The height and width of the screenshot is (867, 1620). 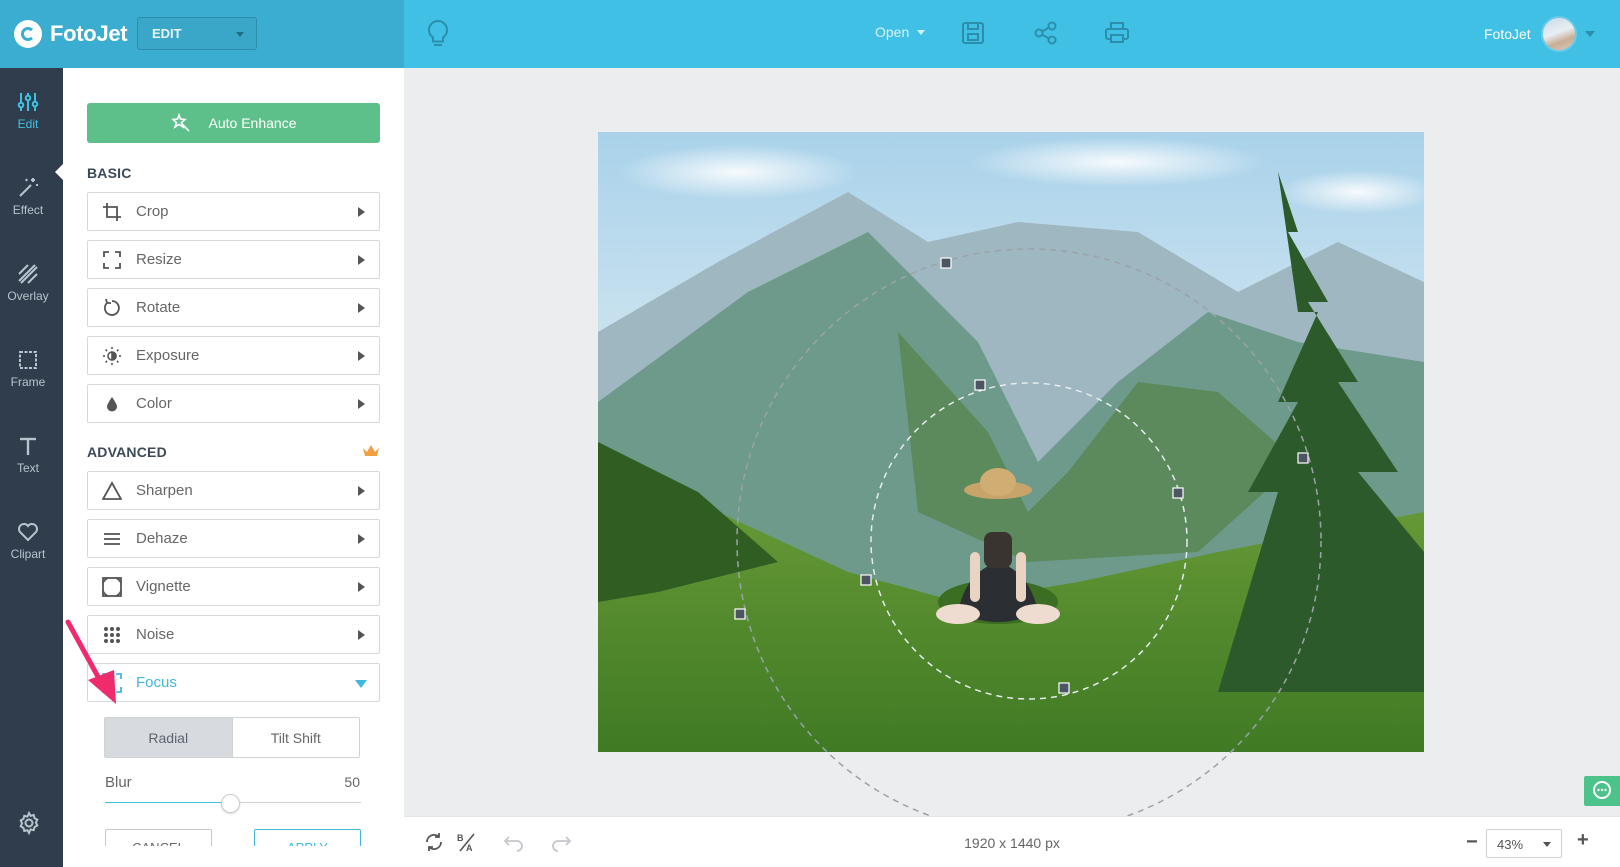 I want to click on mode-select: EDIT, so click(x=197, y=33).